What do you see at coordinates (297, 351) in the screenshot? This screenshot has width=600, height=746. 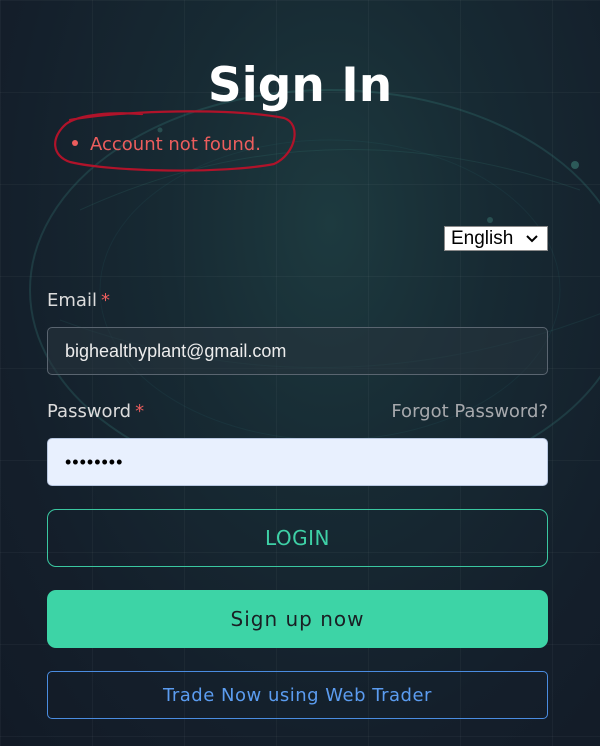 I see `email-field: bighealthyplant@gmail.com` at bounding box center [297, 351].